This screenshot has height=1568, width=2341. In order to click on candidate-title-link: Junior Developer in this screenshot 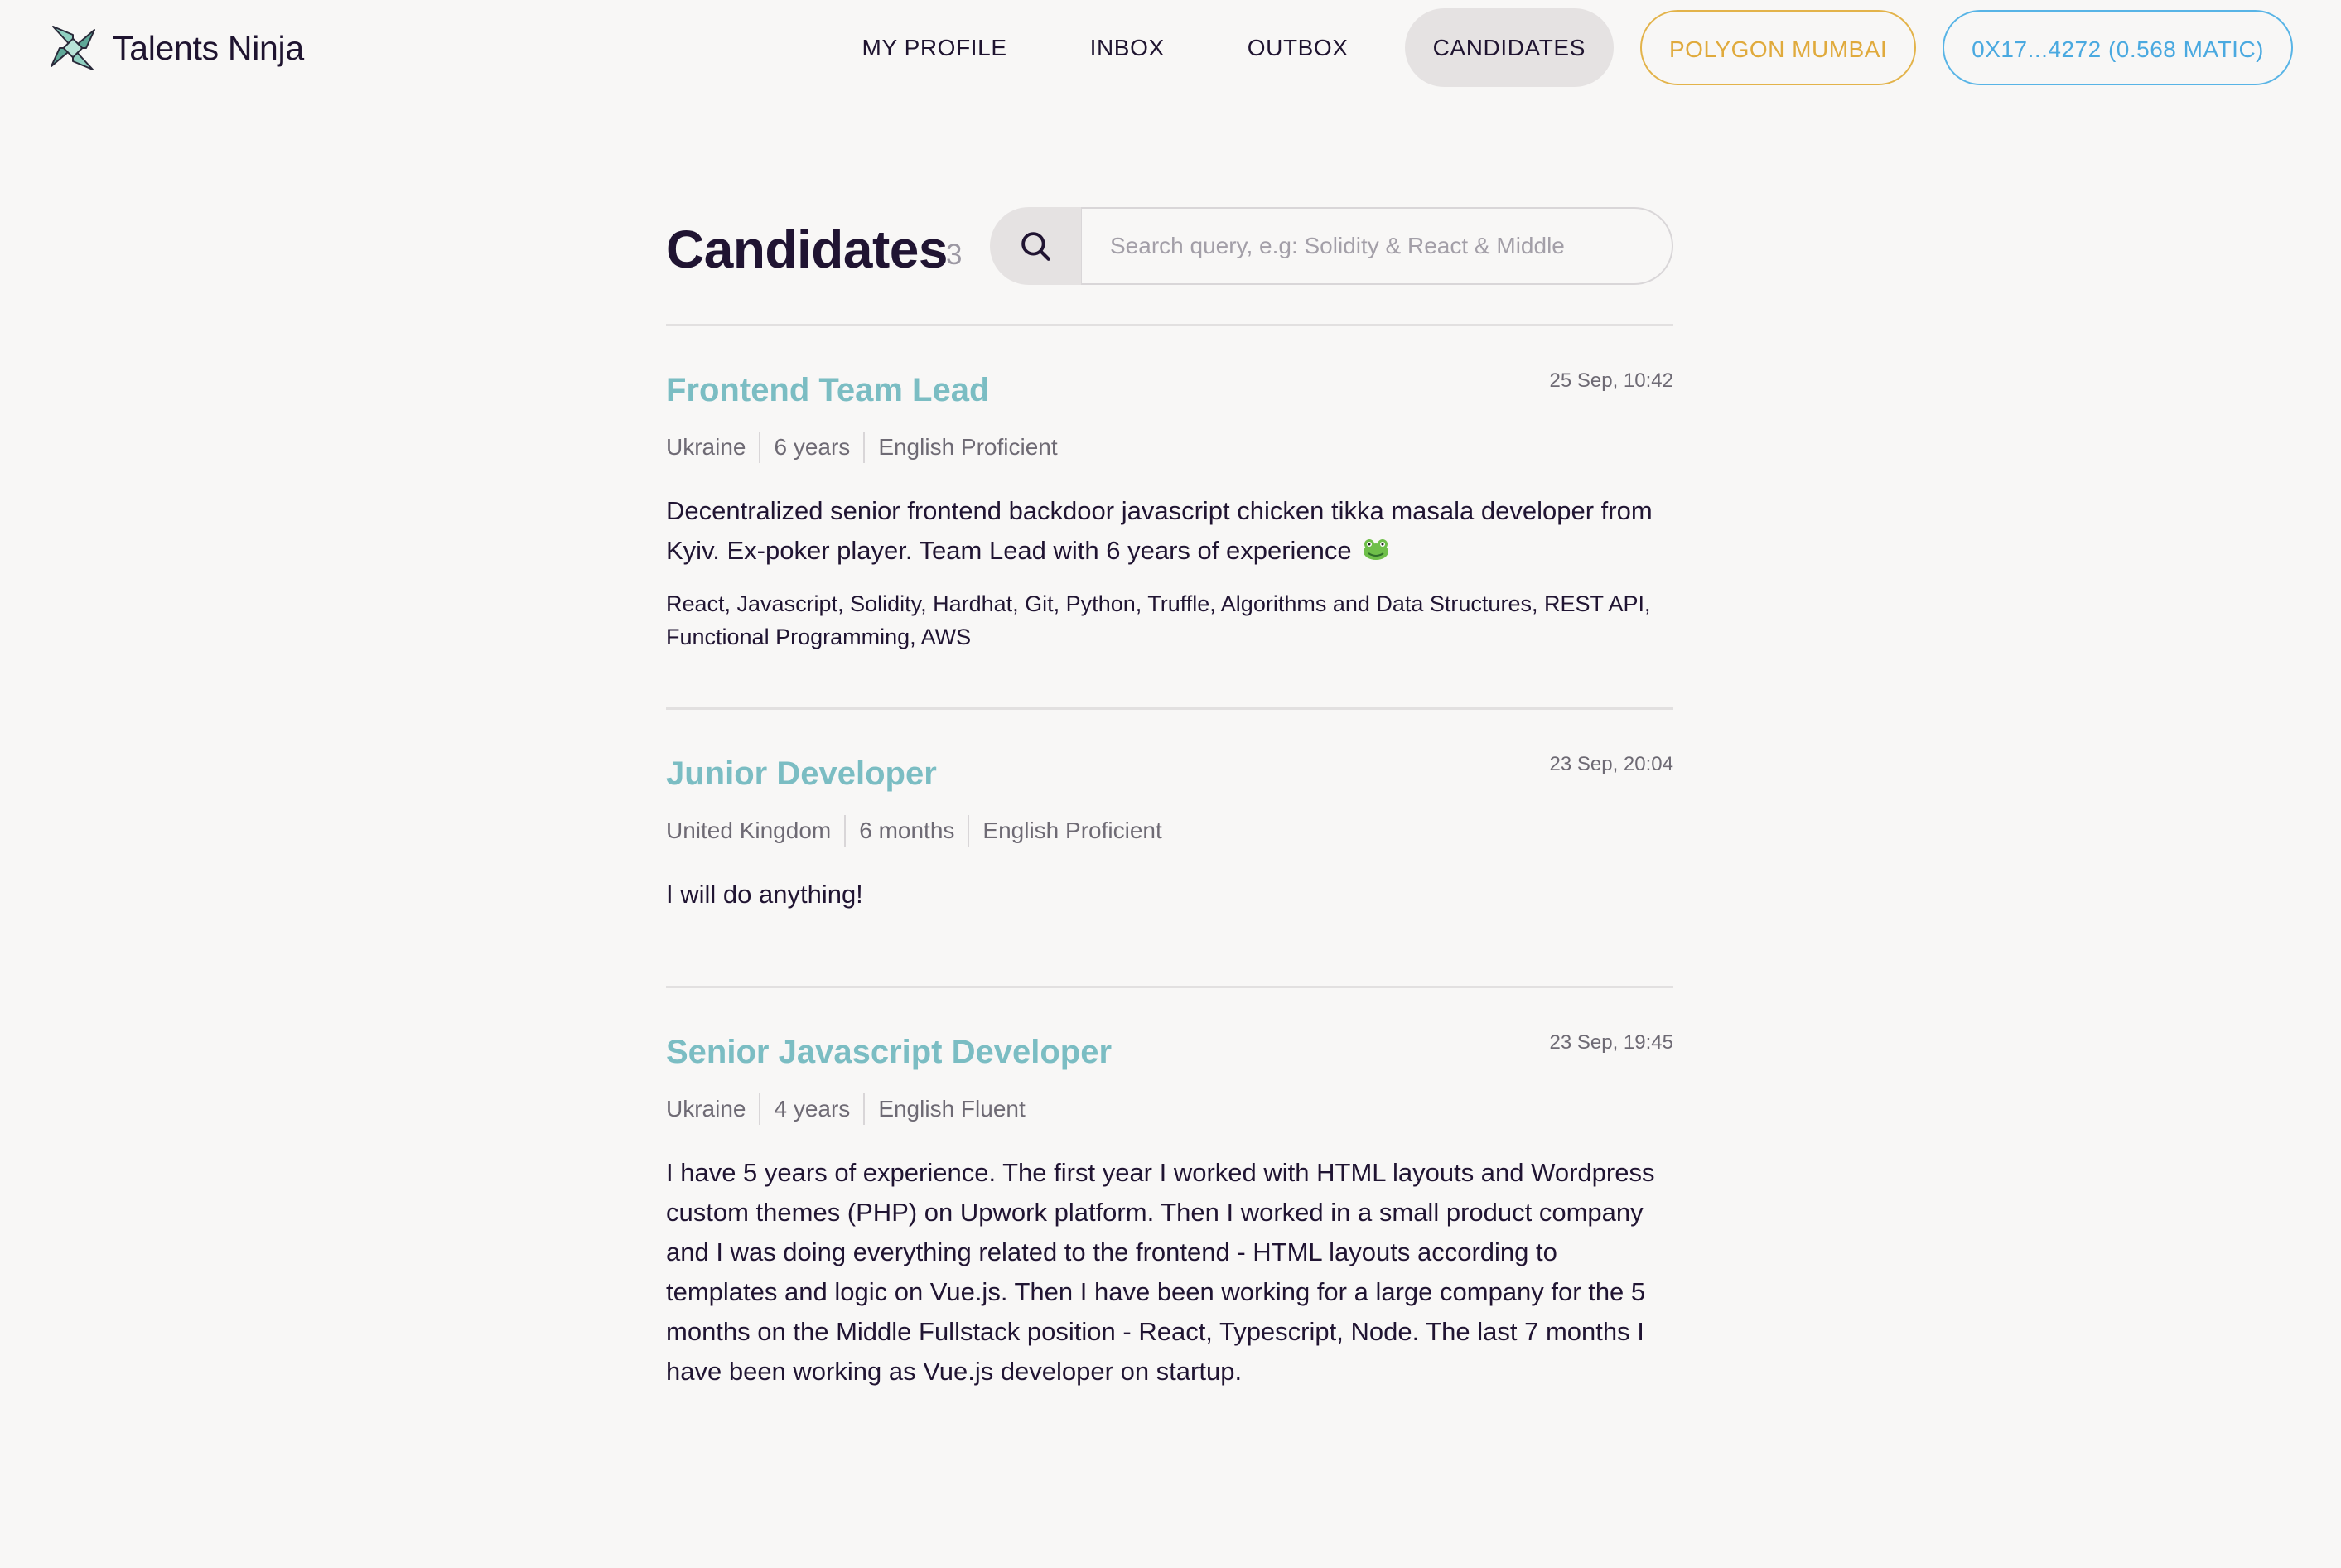, I will do `click(1169, 774)`.